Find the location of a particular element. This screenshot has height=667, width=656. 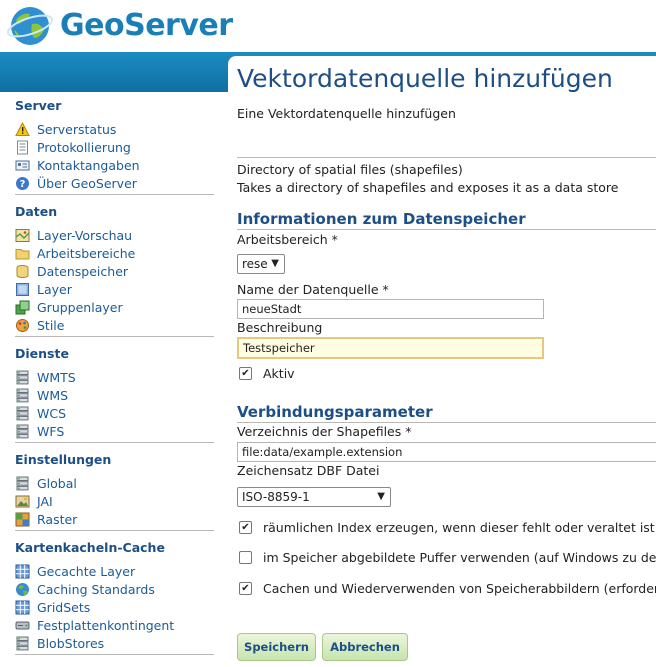

sidebar-item-label: Datenspeicher is located at coordinates (83, 271).